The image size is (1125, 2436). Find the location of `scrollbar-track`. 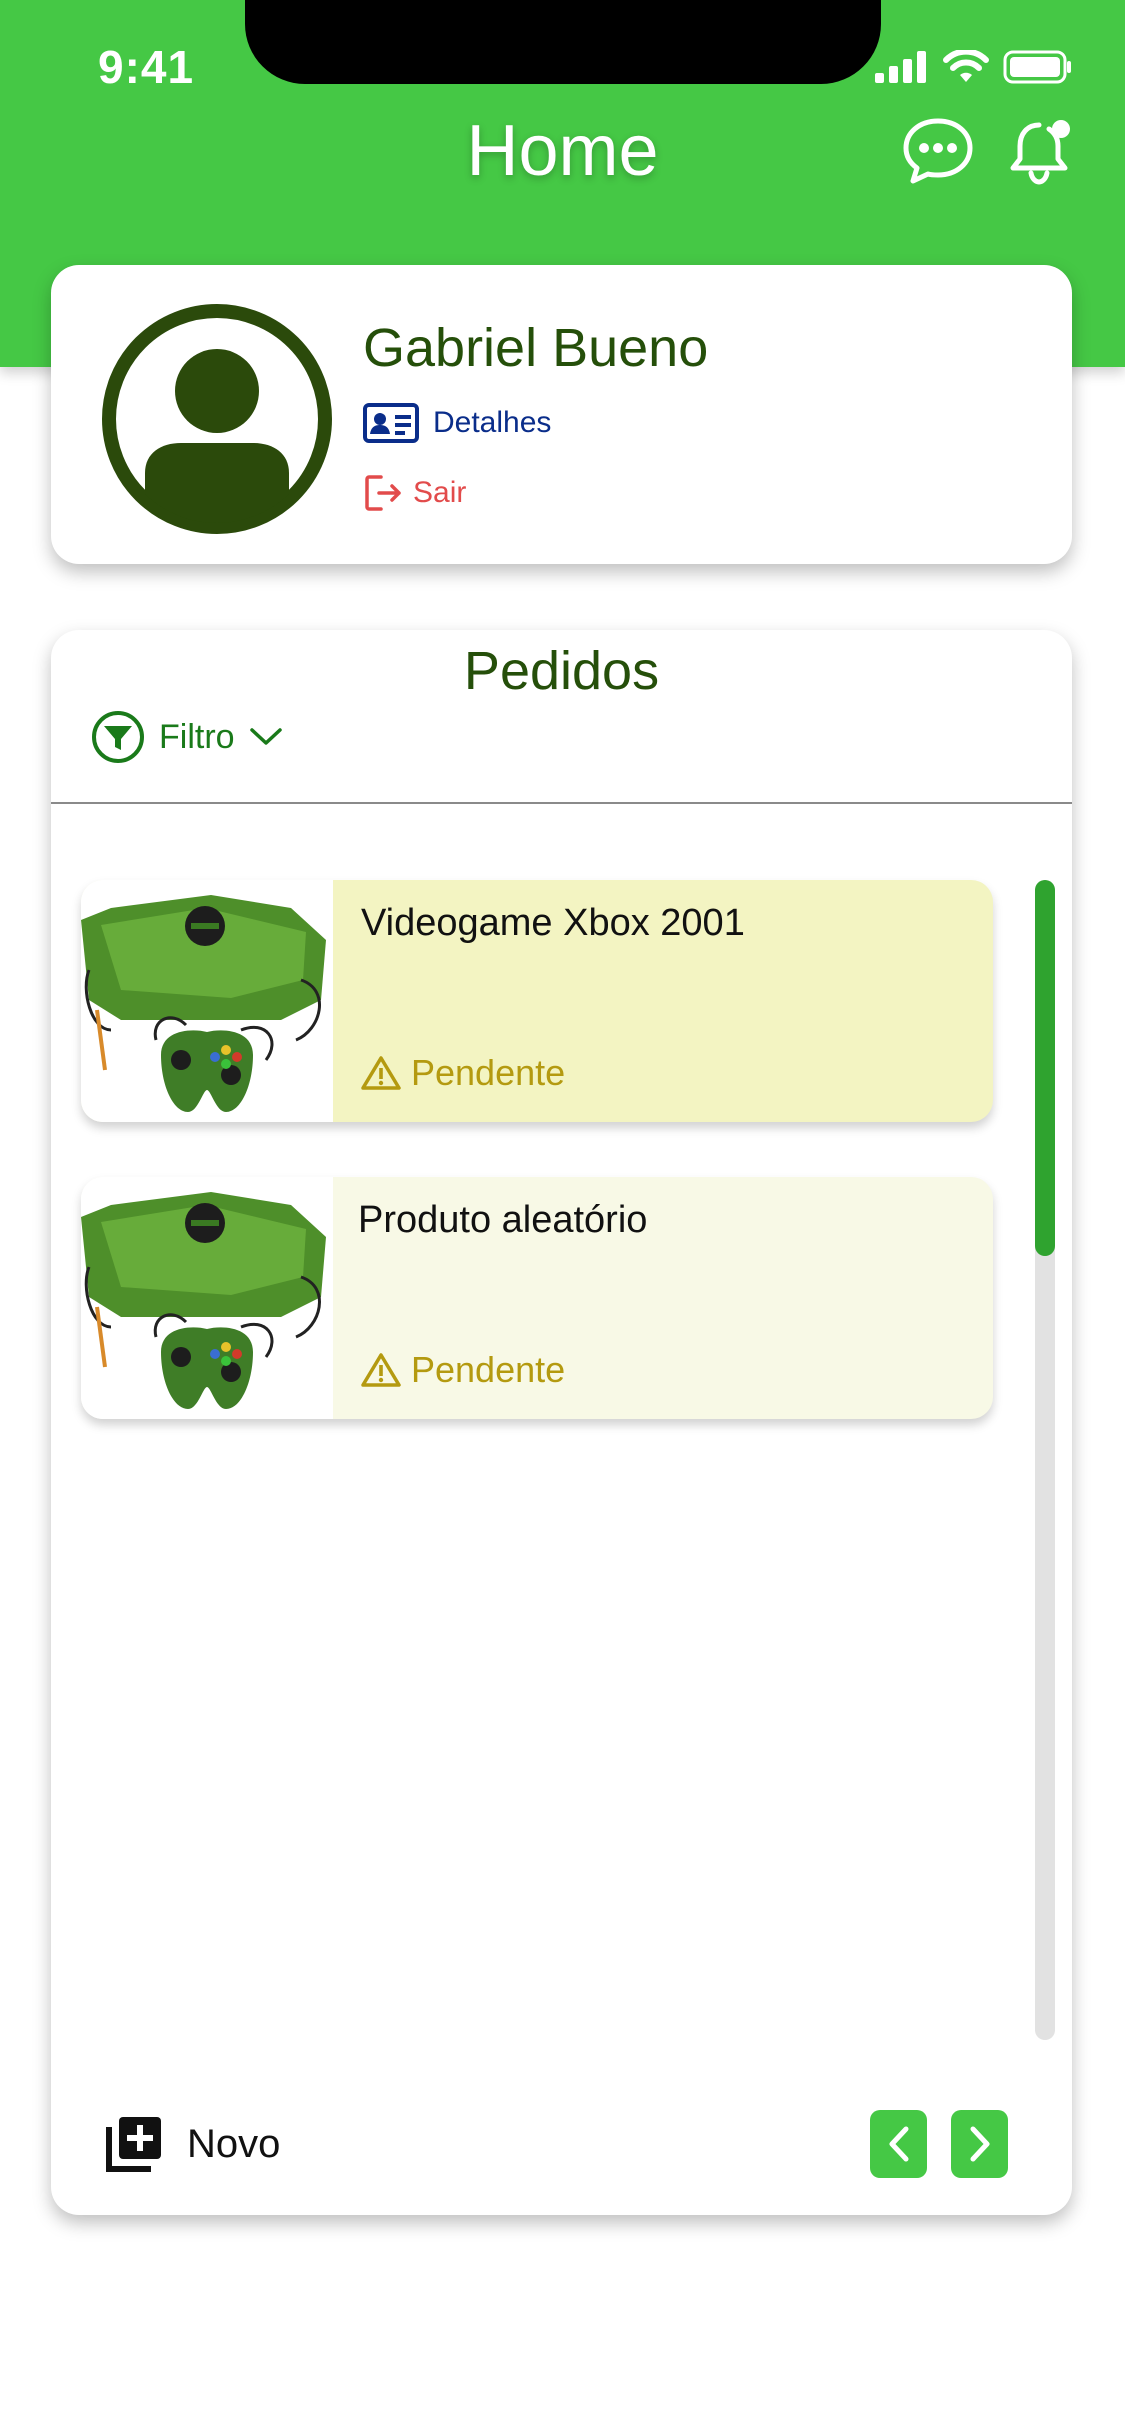

scrollbar-track is located at coordinates (1045, 1460).